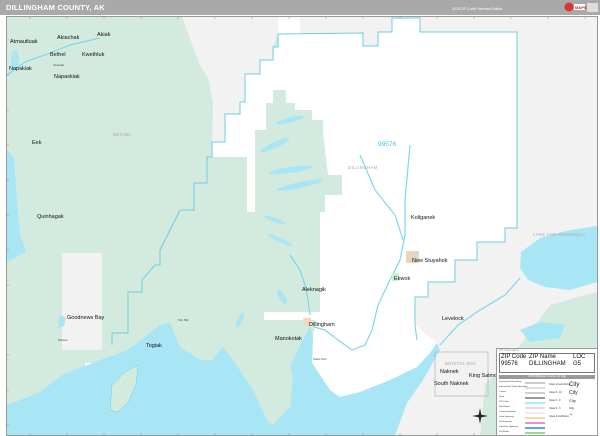 The width and height of the screenshot is (600, 436). What do you see at coordinates (504, 432) in the screenshot?
I see `legend-item-label: Toll Roads` at bounding box center [504, 432].